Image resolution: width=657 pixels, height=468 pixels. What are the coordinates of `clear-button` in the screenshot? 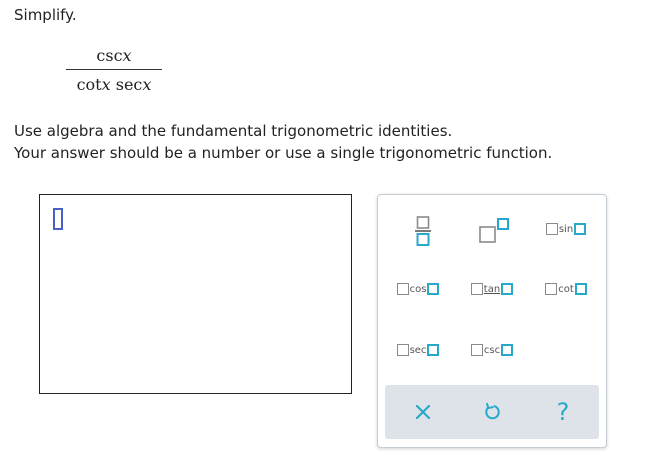 It's located at (423, 412).